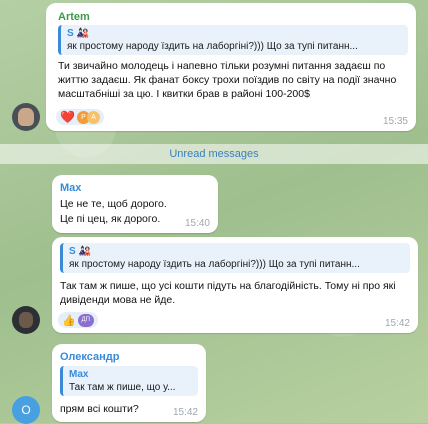 This screenshot has height=424, width=428. Describe the element at coordinates (110, 219) in the screenshot. I see `message-line: Це пі цец, як дорого.` at that location.